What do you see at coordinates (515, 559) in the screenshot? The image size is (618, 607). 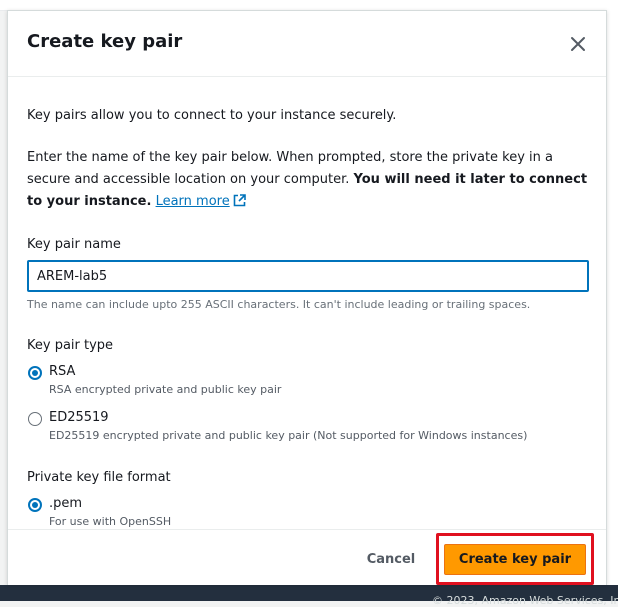 I see `create-key-pair-button: Create key pair` at bounding box center [515, 559].